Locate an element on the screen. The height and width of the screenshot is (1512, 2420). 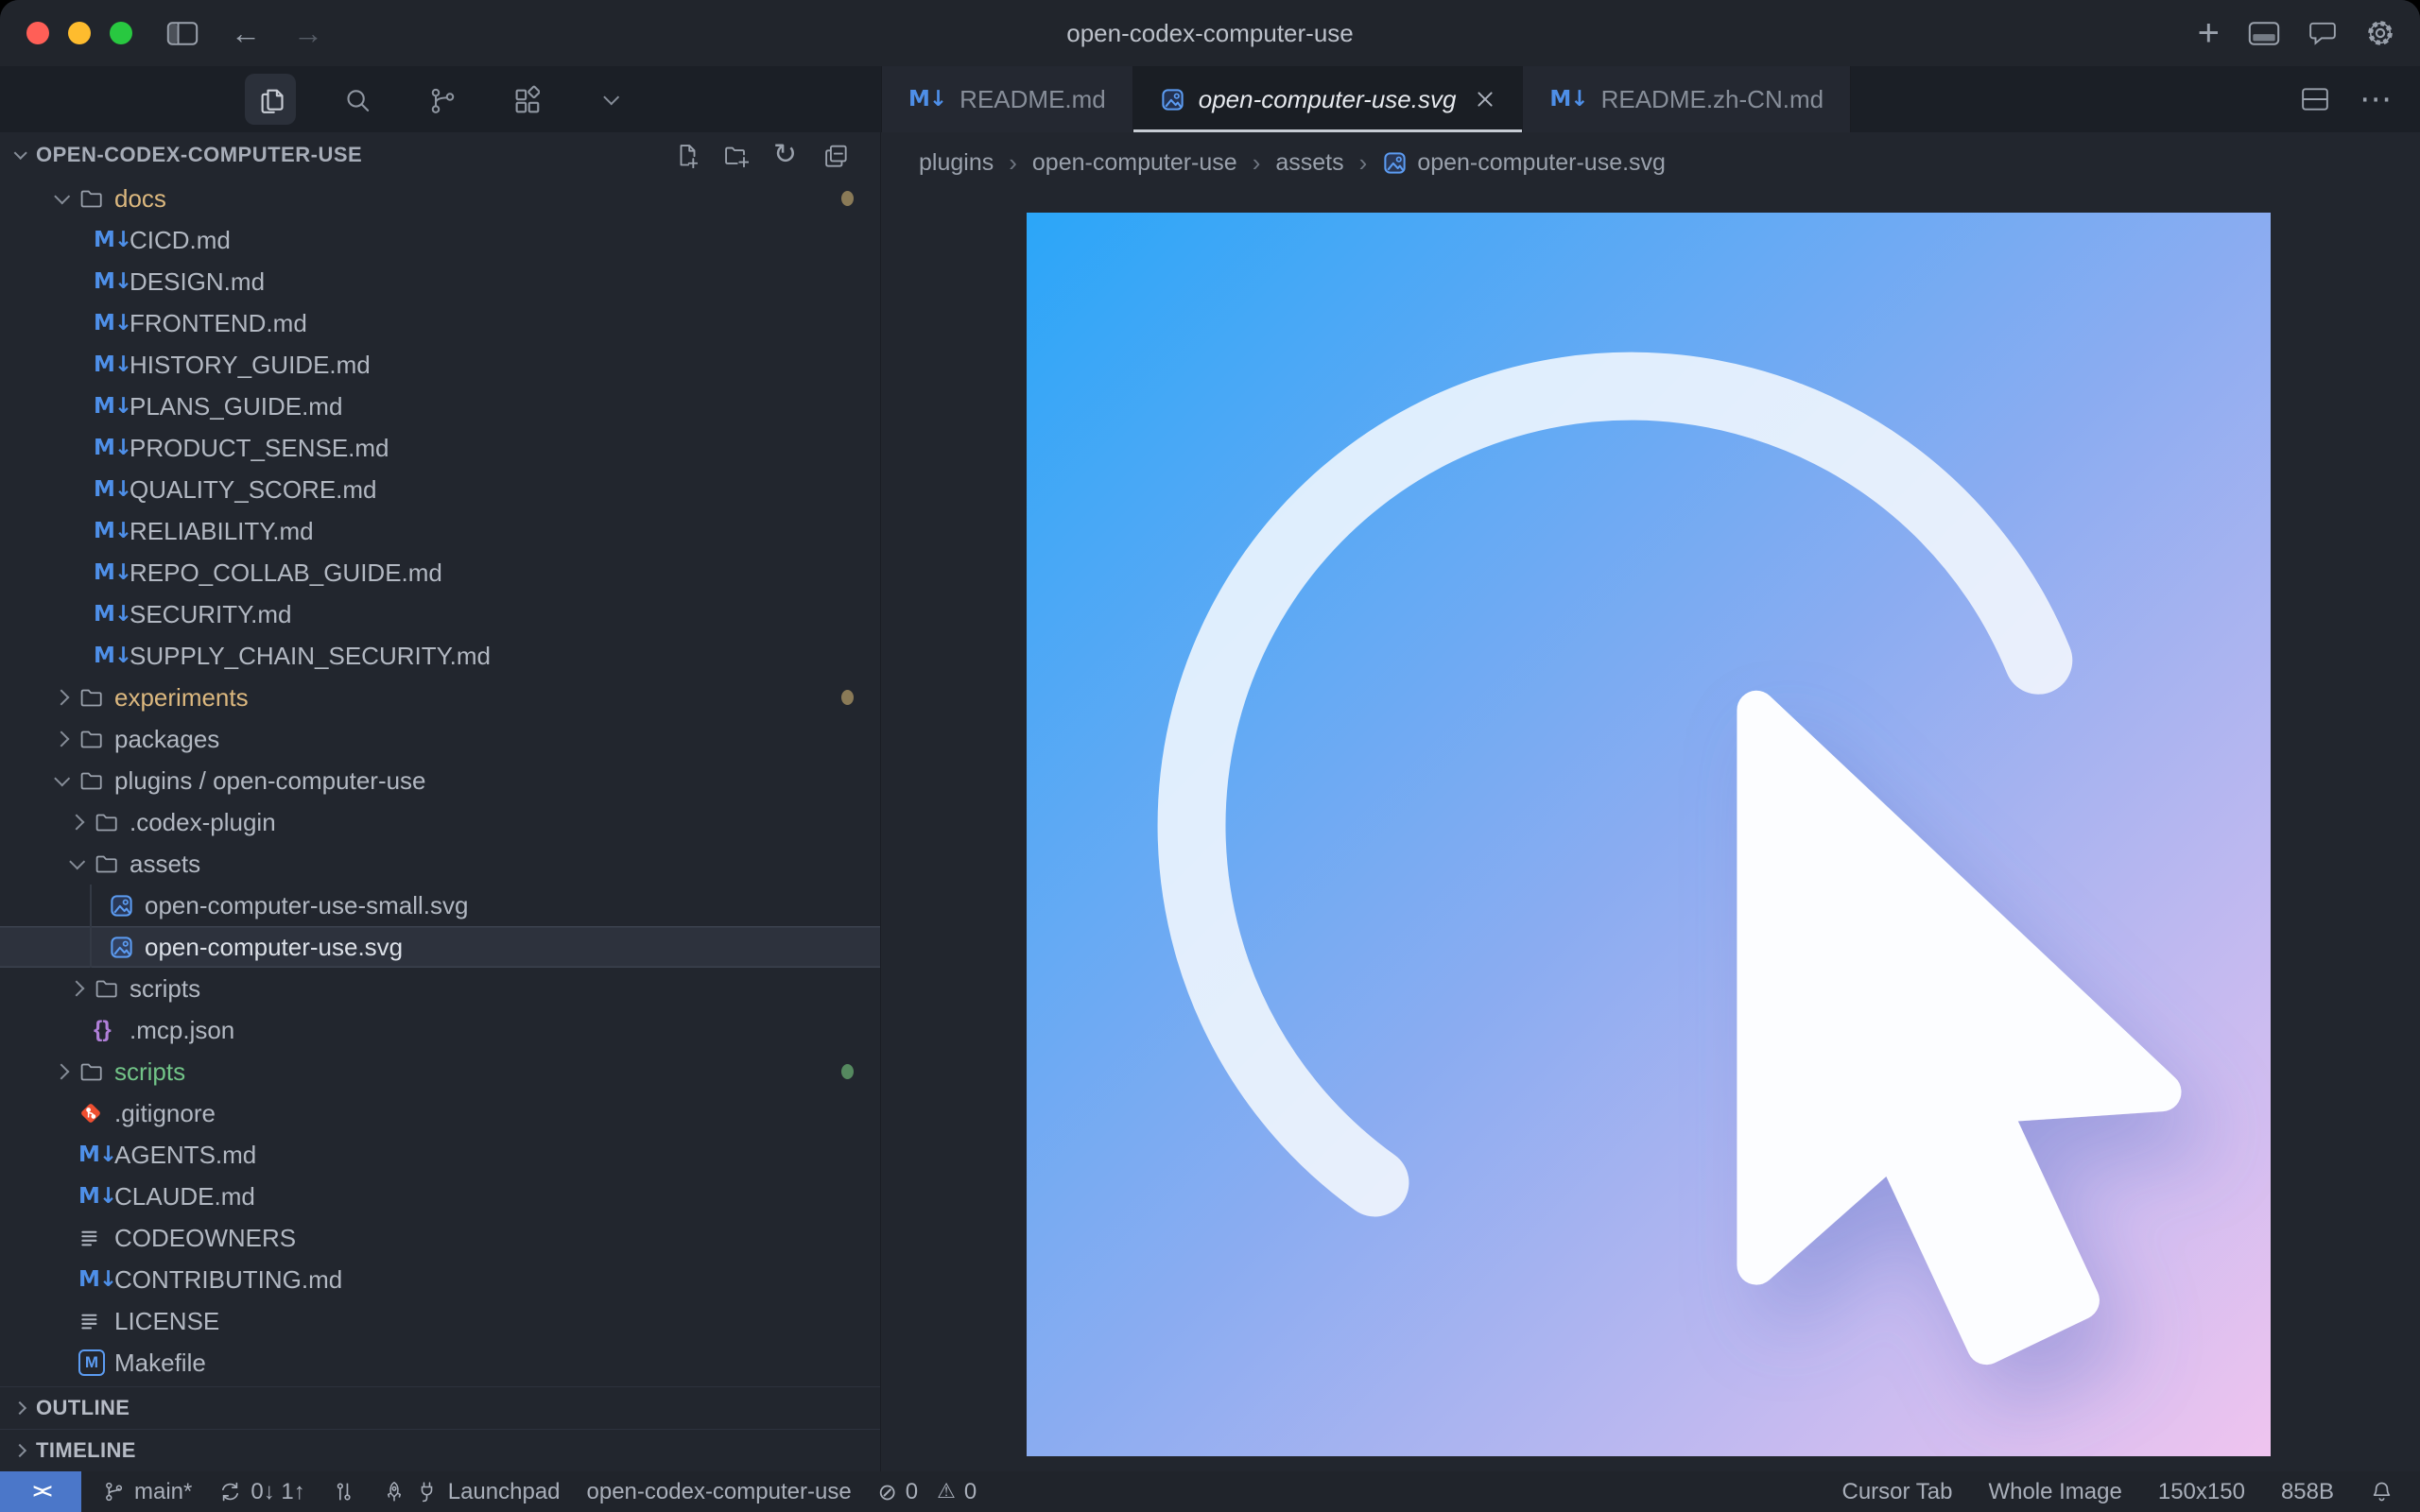
forward-arrow-icon: → is located at coordinates (308, 33).